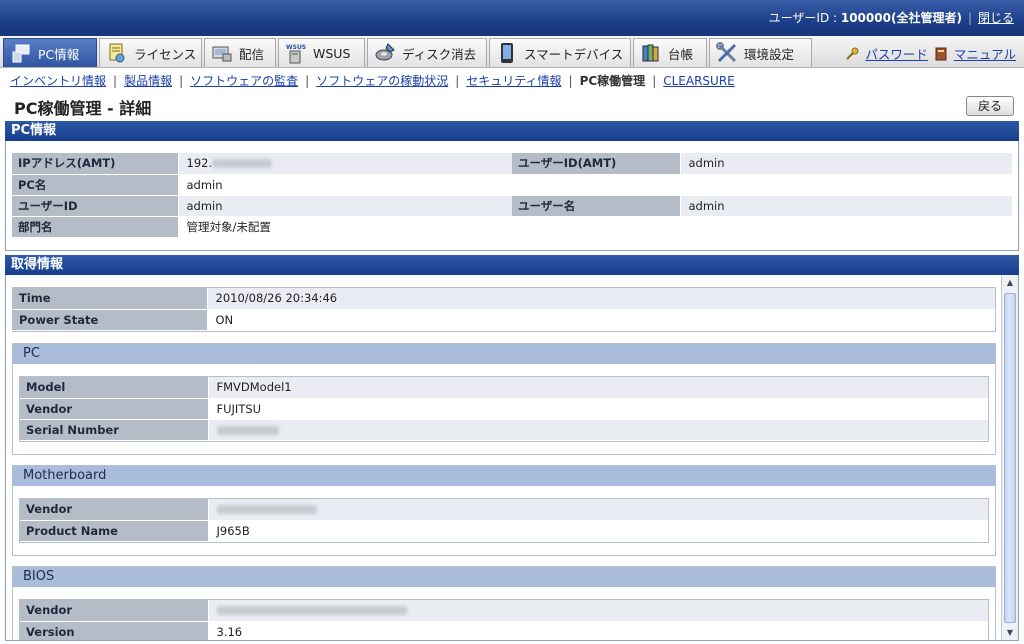  I want to click on password-link: パスワード, so click(896, 53).